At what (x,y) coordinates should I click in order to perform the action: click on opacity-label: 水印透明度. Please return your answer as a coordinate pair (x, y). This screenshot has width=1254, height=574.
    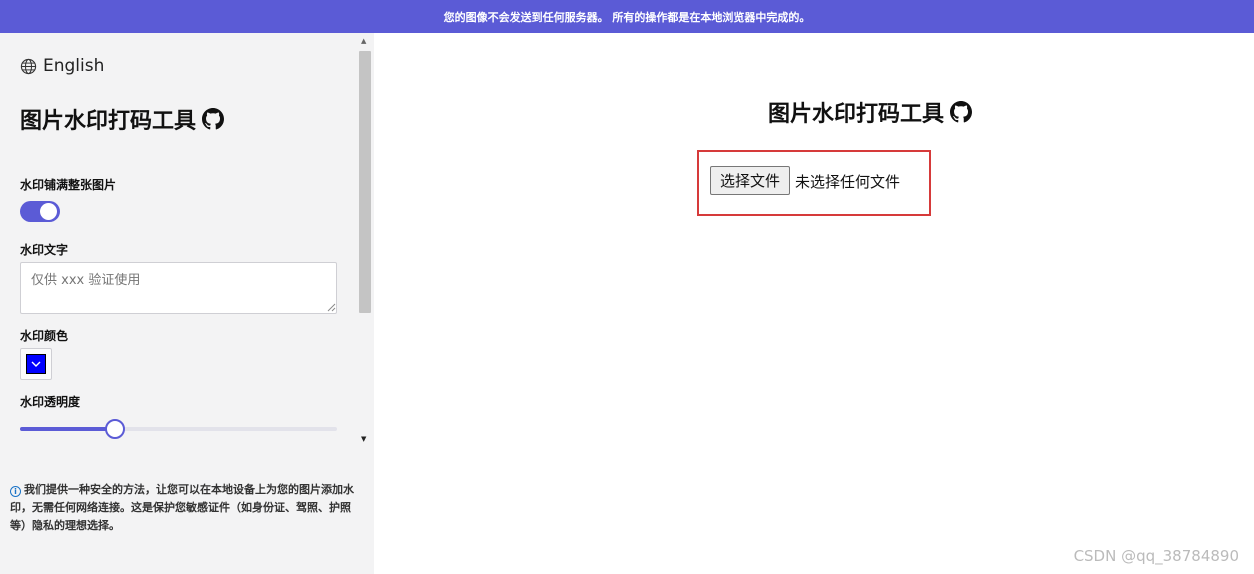
    Looking at the image, I should click on (50, 402).